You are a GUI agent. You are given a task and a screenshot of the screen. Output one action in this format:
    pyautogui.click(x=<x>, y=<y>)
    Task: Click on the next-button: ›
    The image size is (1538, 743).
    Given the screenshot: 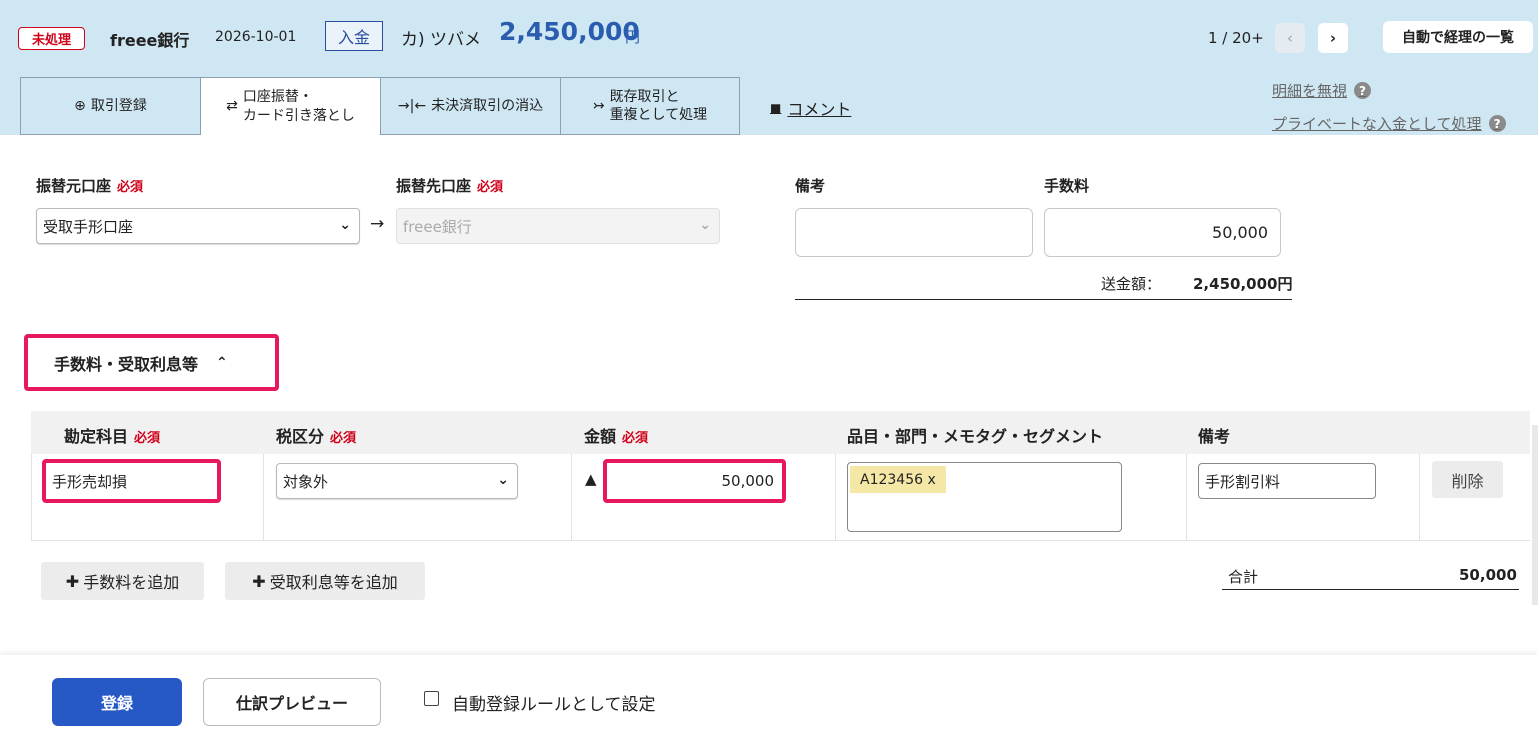 What is the action you would take?
    pyautogui.click(x=1333, y=38)
    